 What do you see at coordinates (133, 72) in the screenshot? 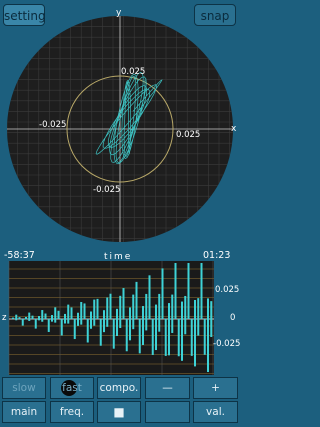
I see `scope-tick-top: 0.025` at bounding box center [133, 72].